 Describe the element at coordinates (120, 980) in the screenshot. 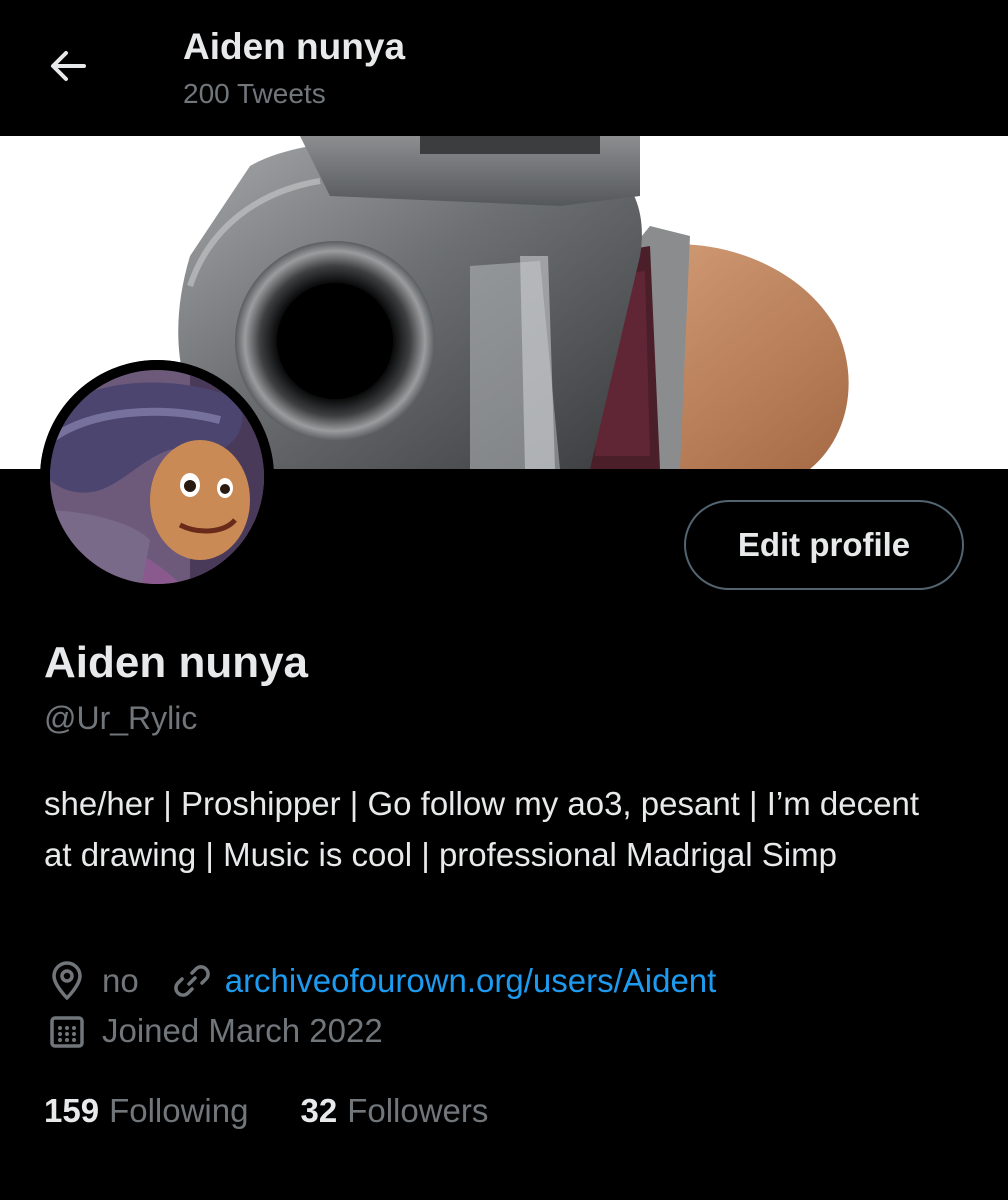

I see `location-text: no` at that location.